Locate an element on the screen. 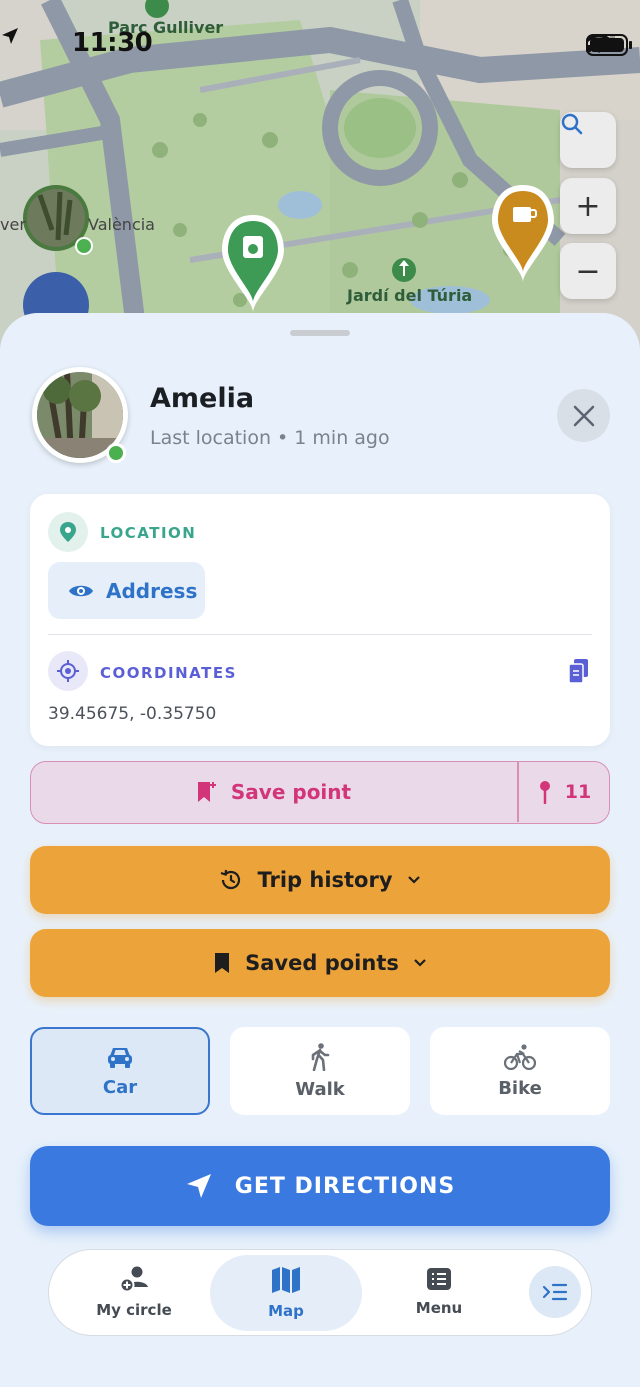 This screenshot has width=640, height=1387. coordinates-value: 39.45675, -0.35750 is located at coordinates (132, 714).